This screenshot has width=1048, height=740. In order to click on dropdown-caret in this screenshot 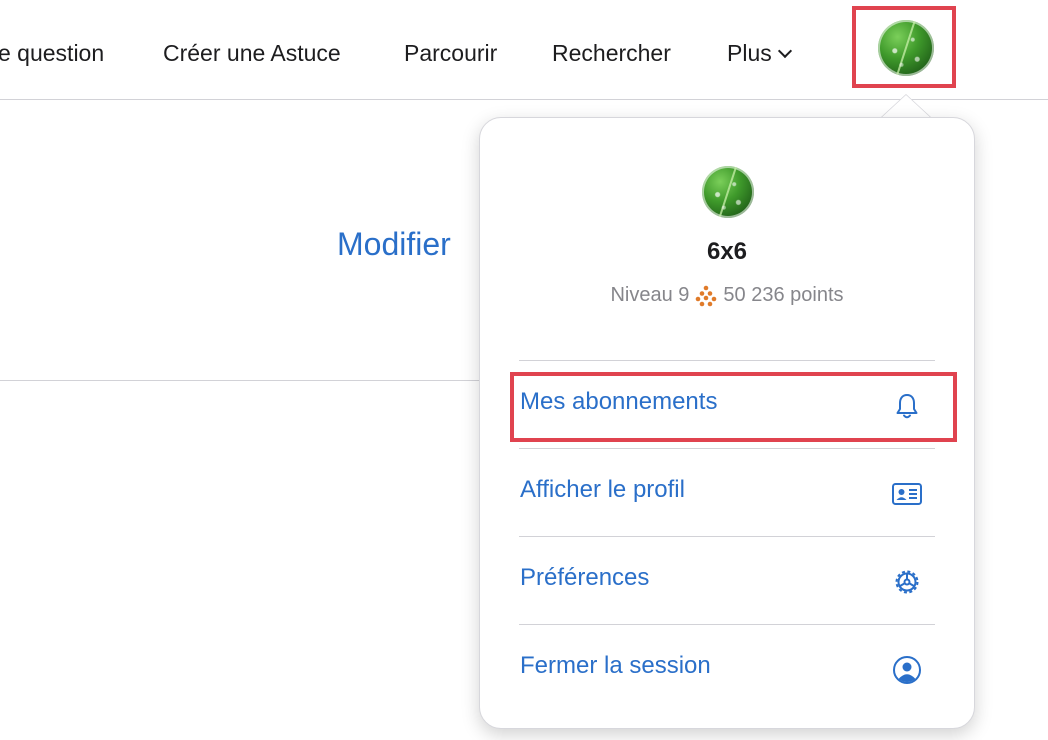, I will do `click(906, 107)`.